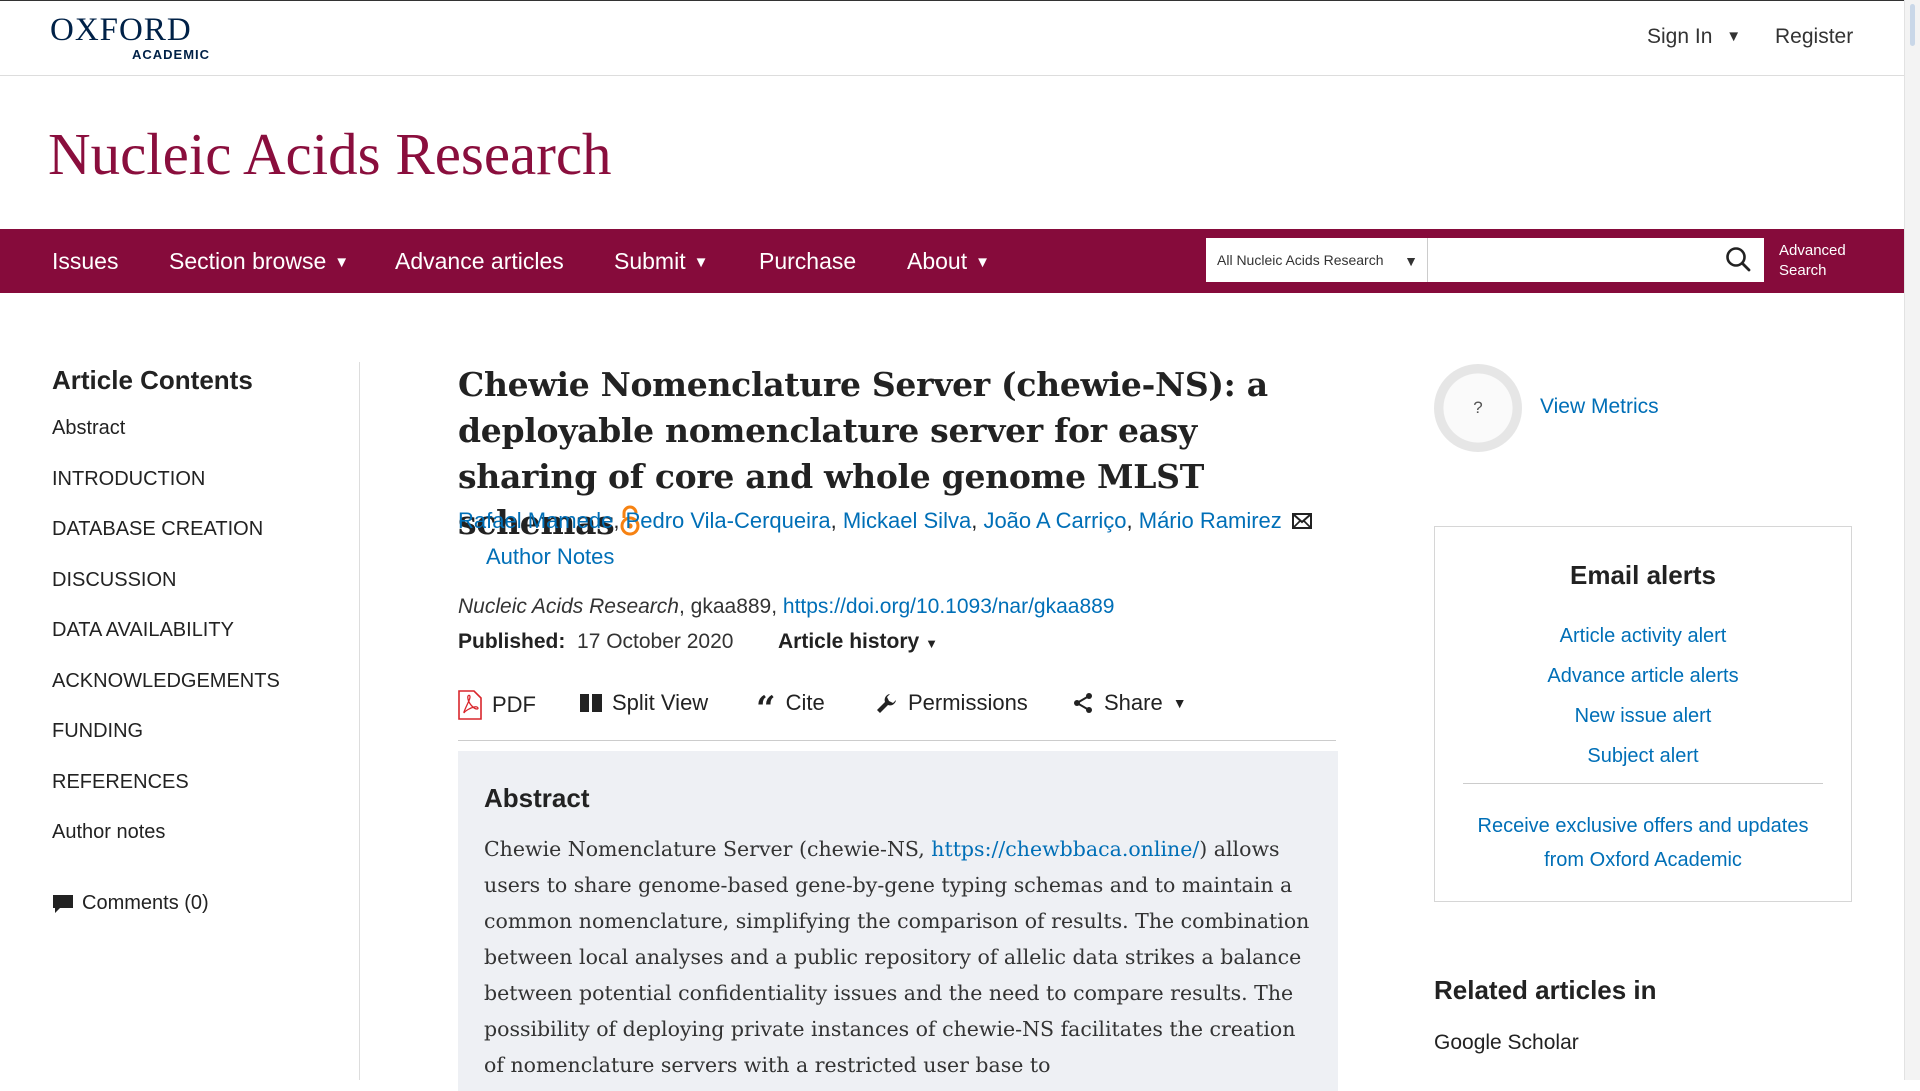 The height and width of the screenshot is (1091, 1920). What do you see at coordinates (766, 709) in the screenshot?
I see `quote-icon: “` at bounding box center [766, 709].